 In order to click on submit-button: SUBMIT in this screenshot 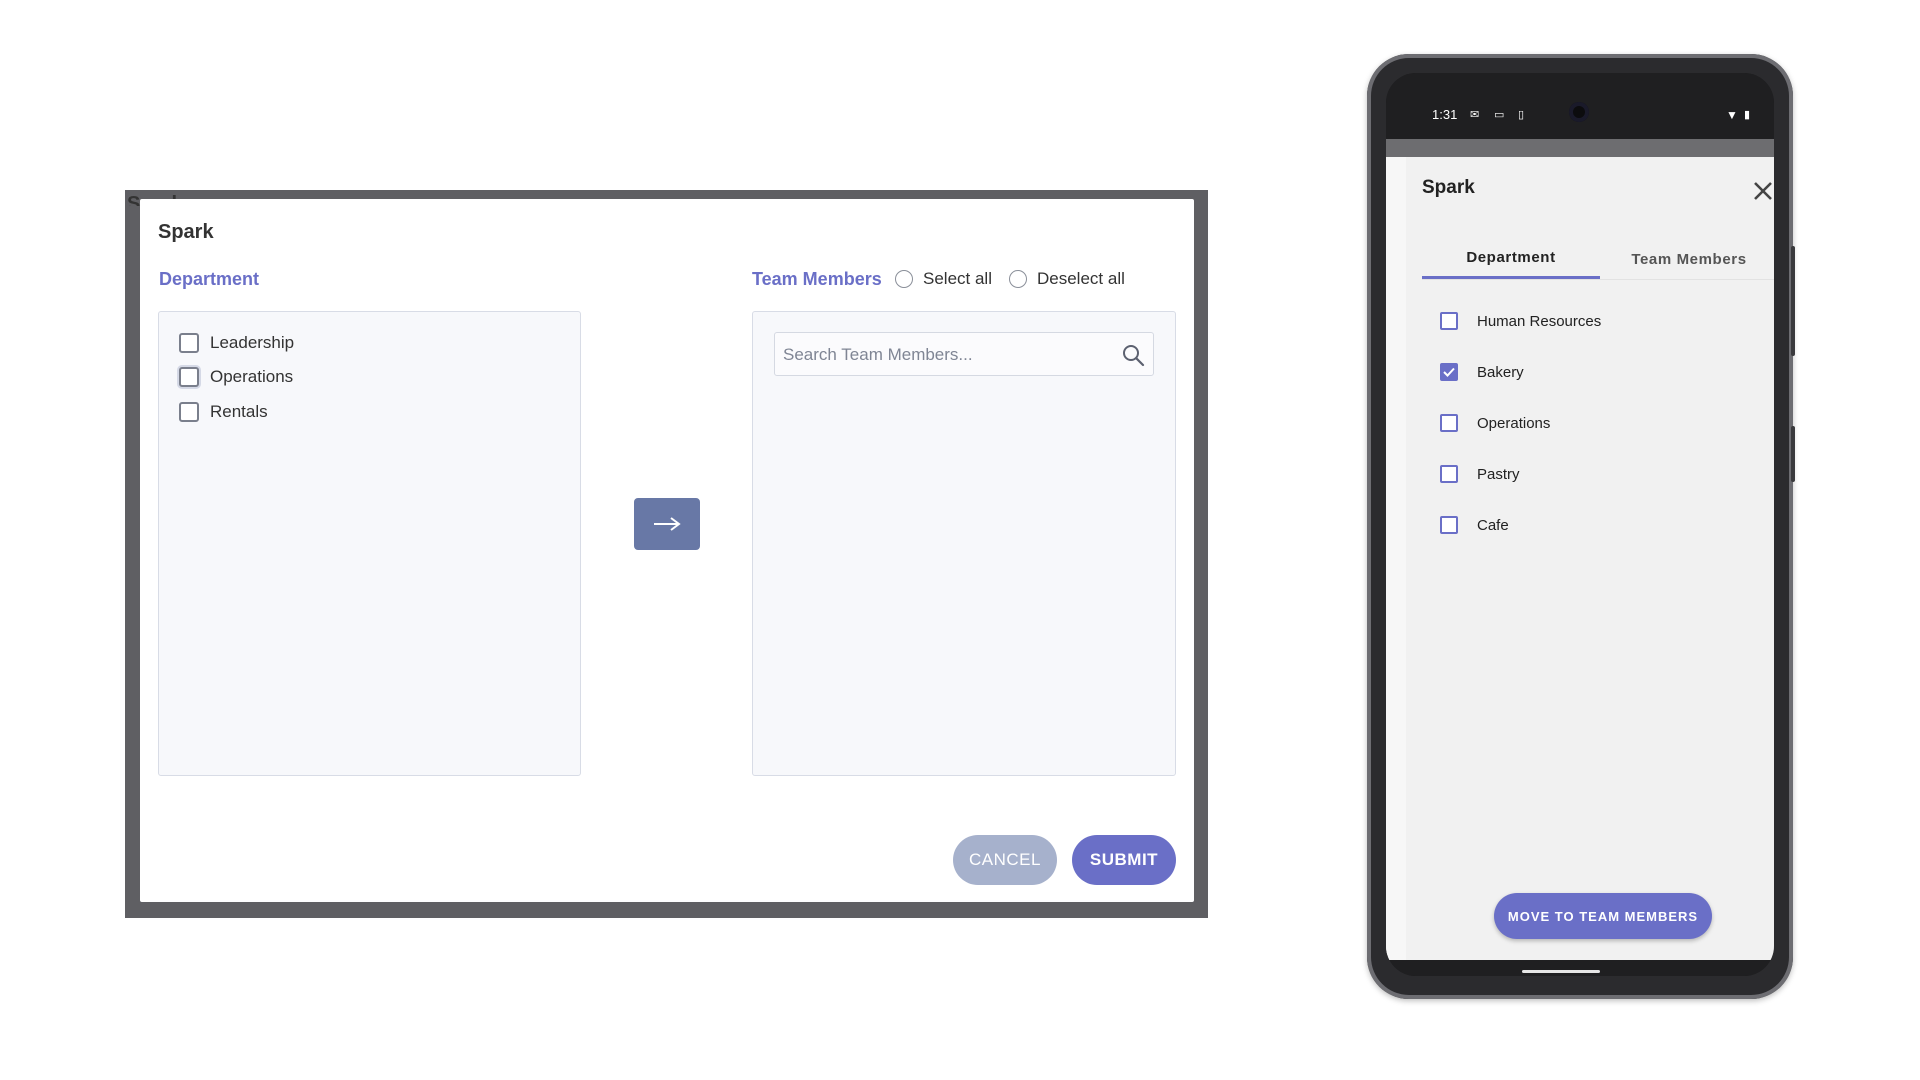, I will do `click(1124, 860)`.